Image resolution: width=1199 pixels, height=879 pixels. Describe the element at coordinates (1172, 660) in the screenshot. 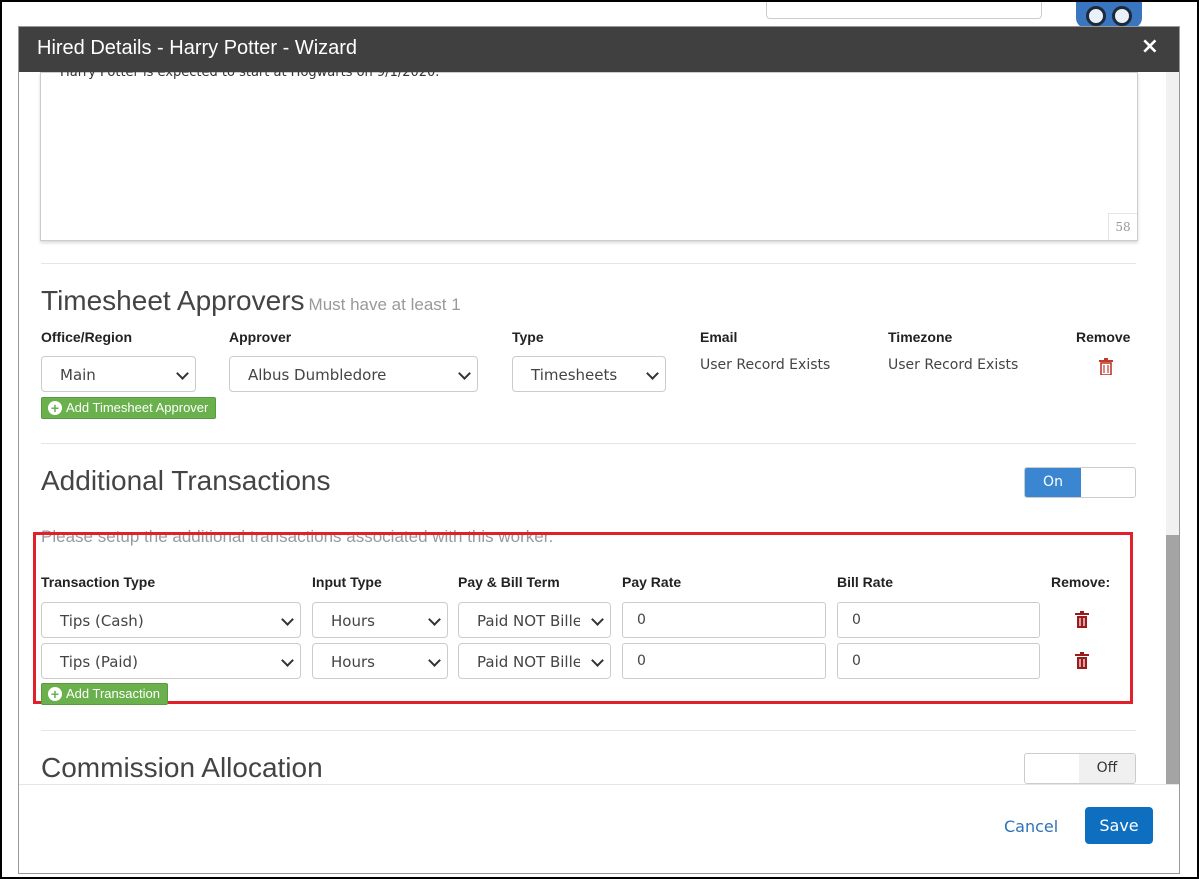

I see `scrollbar-thumb` at that location.